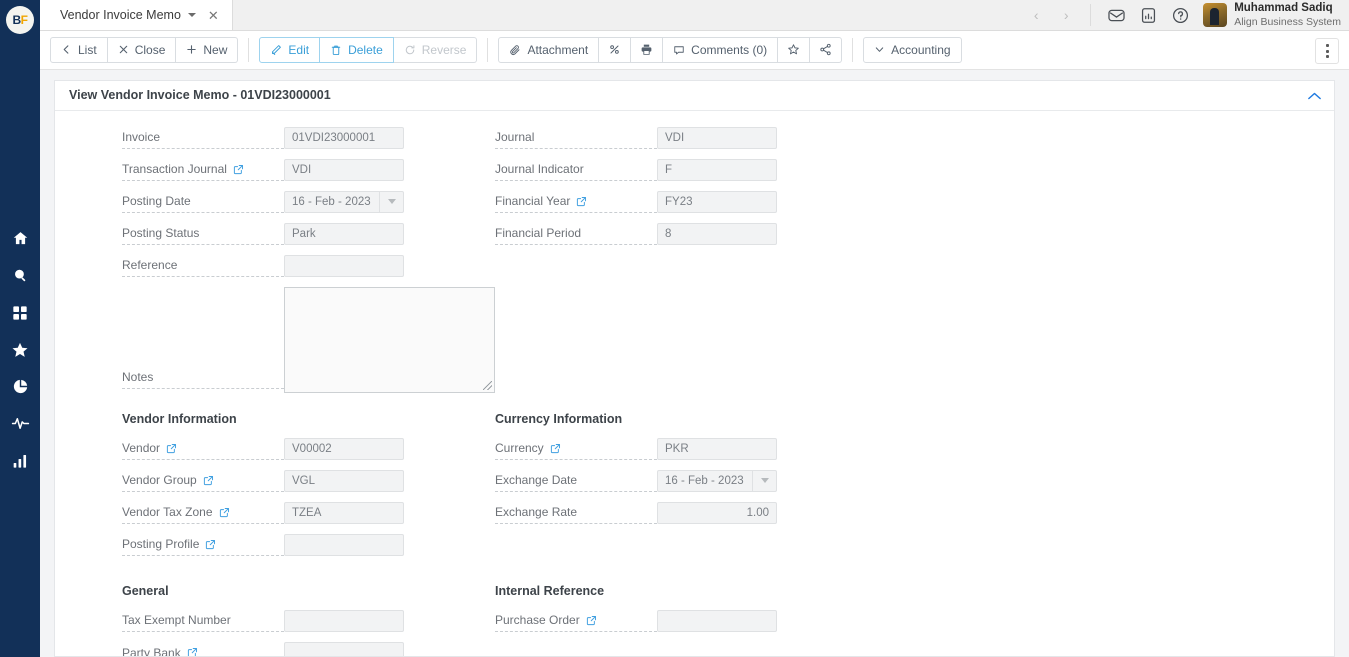 The image size is (1349, 657). I want to click on list-button: List, so click(79, 49).